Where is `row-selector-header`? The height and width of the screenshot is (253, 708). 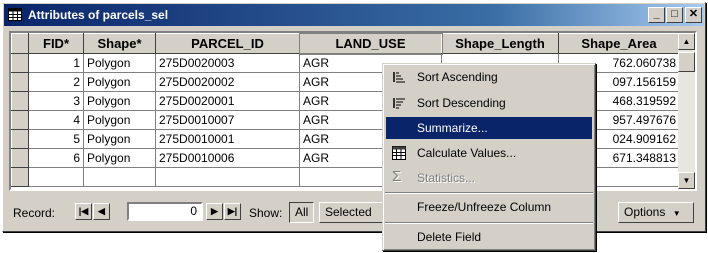 row-selector-header is located at coordinates (20, 43).